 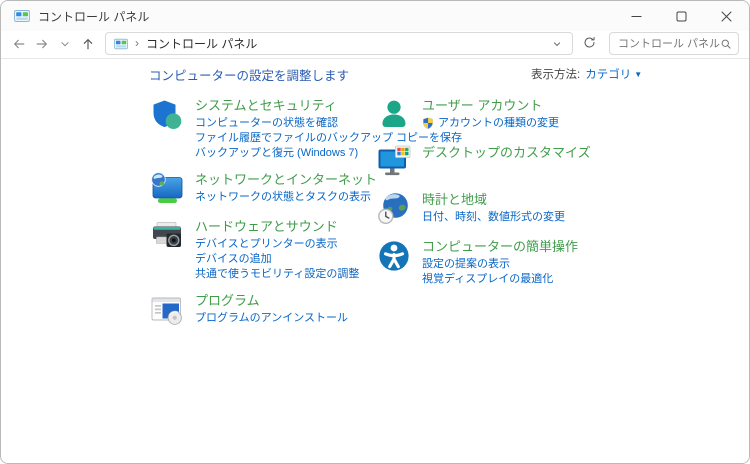 What do you see at coordinates (498, 123) in the screenshot?
I see `category-link-label: アカウントの種類の変更` at bounding box center [498, 123].